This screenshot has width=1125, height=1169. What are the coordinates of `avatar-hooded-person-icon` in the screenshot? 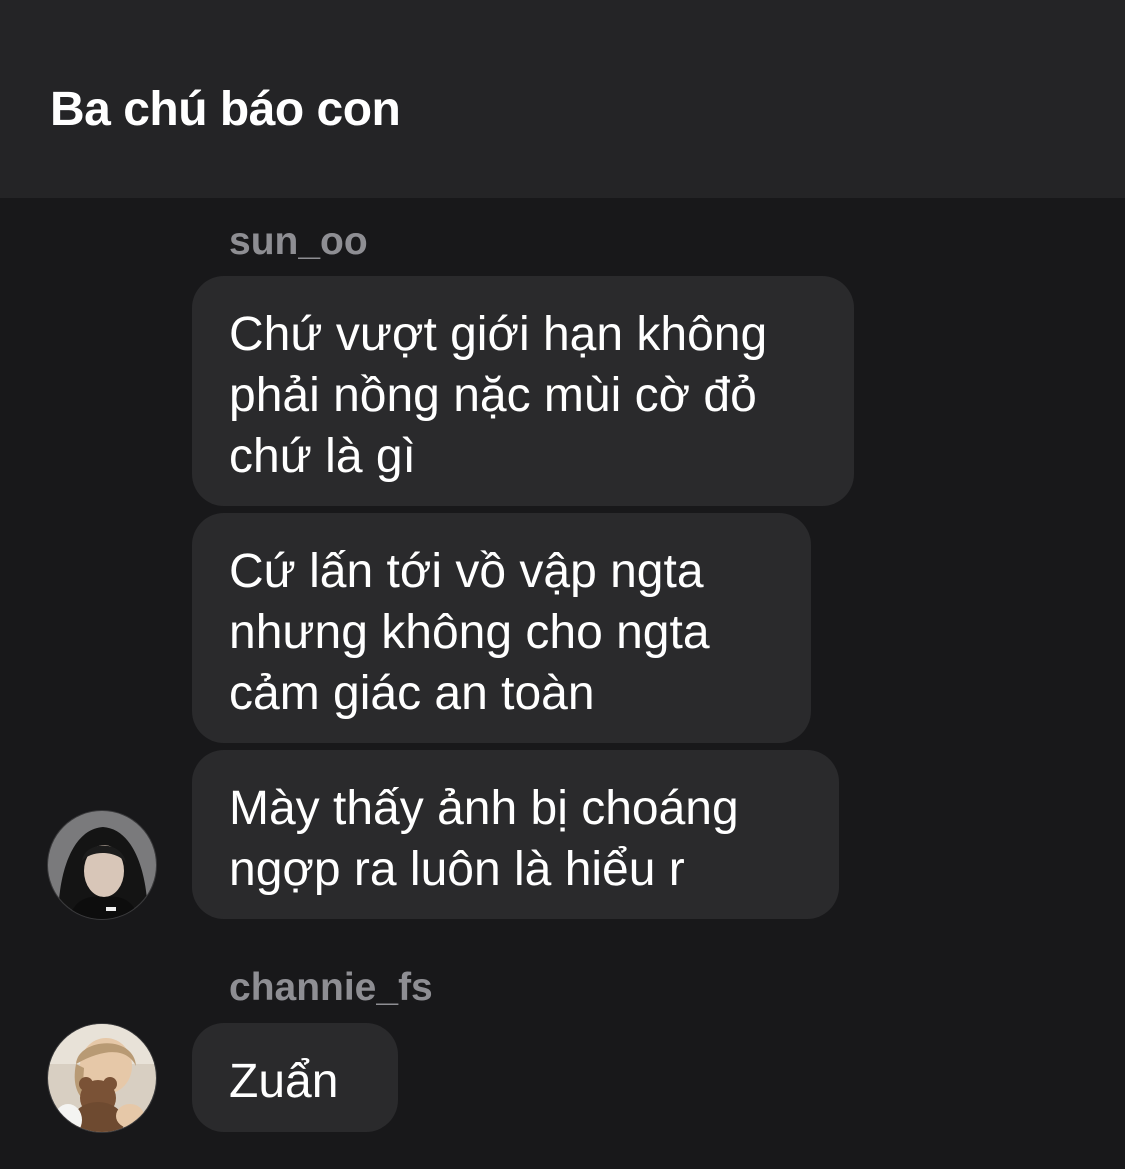 It's located at (102, 865).